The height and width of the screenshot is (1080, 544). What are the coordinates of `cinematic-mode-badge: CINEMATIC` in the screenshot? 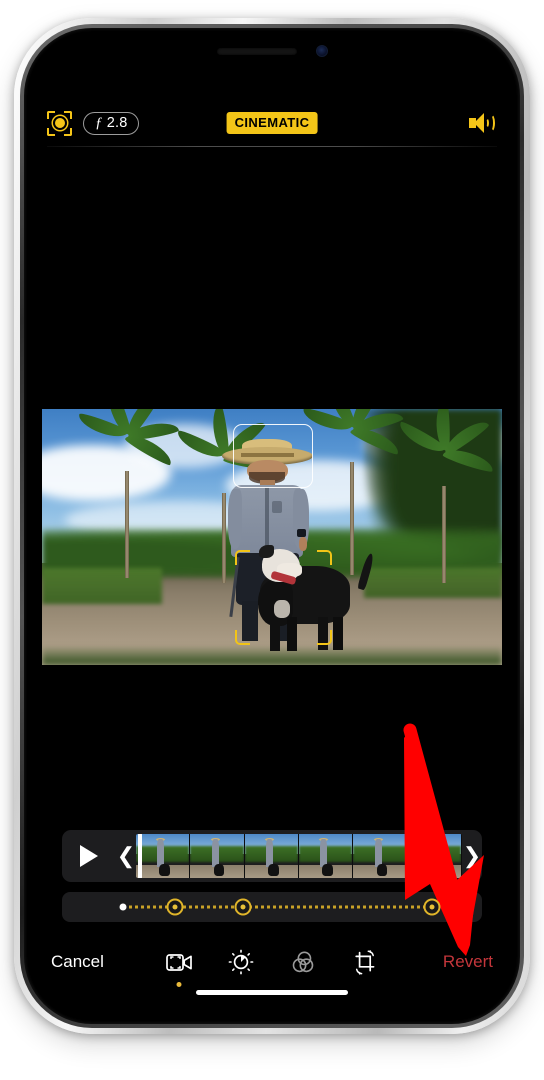 It's located at (272, 123).